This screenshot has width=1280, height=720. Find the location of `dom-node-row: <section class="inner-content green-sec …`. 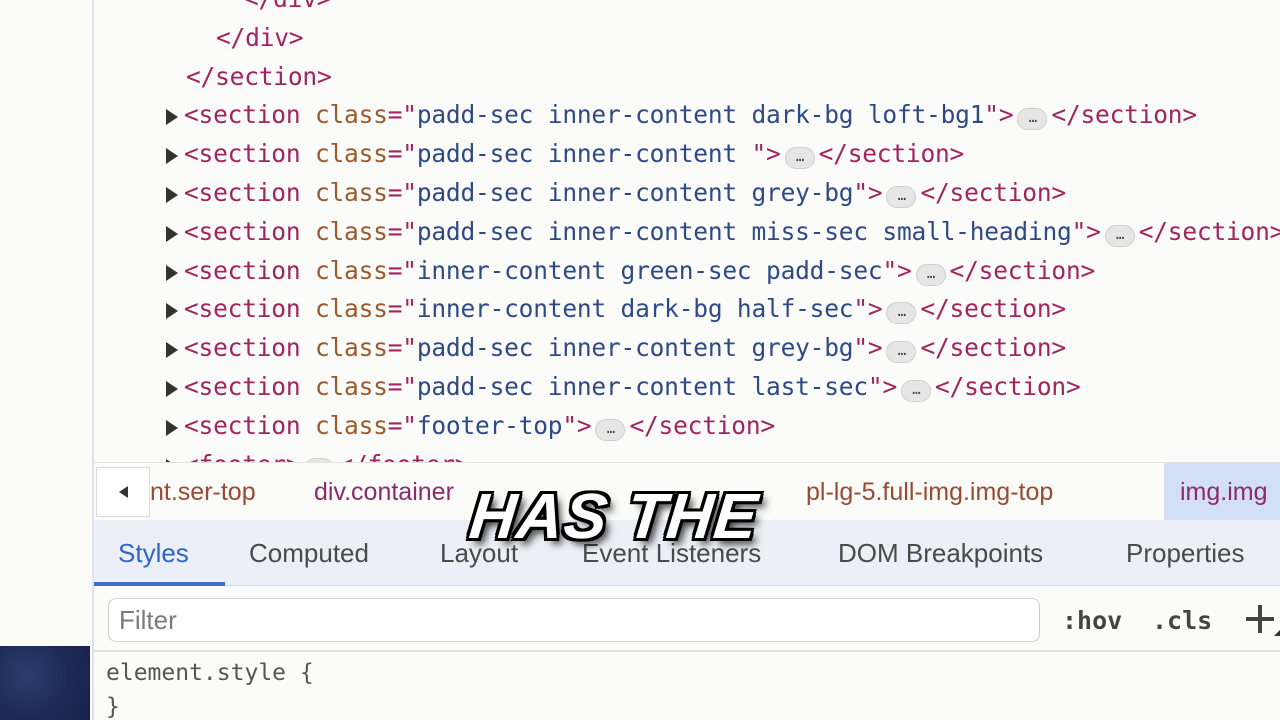

dom-node-row: <section class="inner-content green-sec … is located at coordinates (630, 271).